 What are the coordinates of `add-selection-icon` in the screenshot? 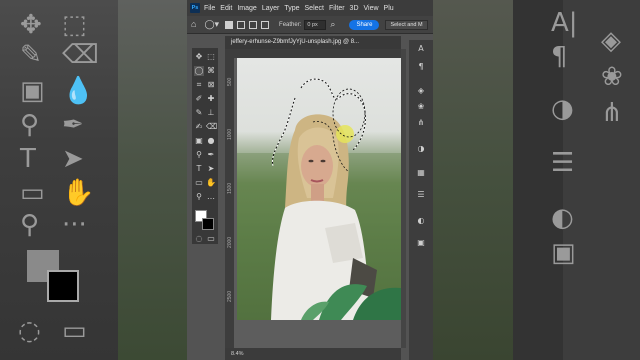 It's located at (241, 24).